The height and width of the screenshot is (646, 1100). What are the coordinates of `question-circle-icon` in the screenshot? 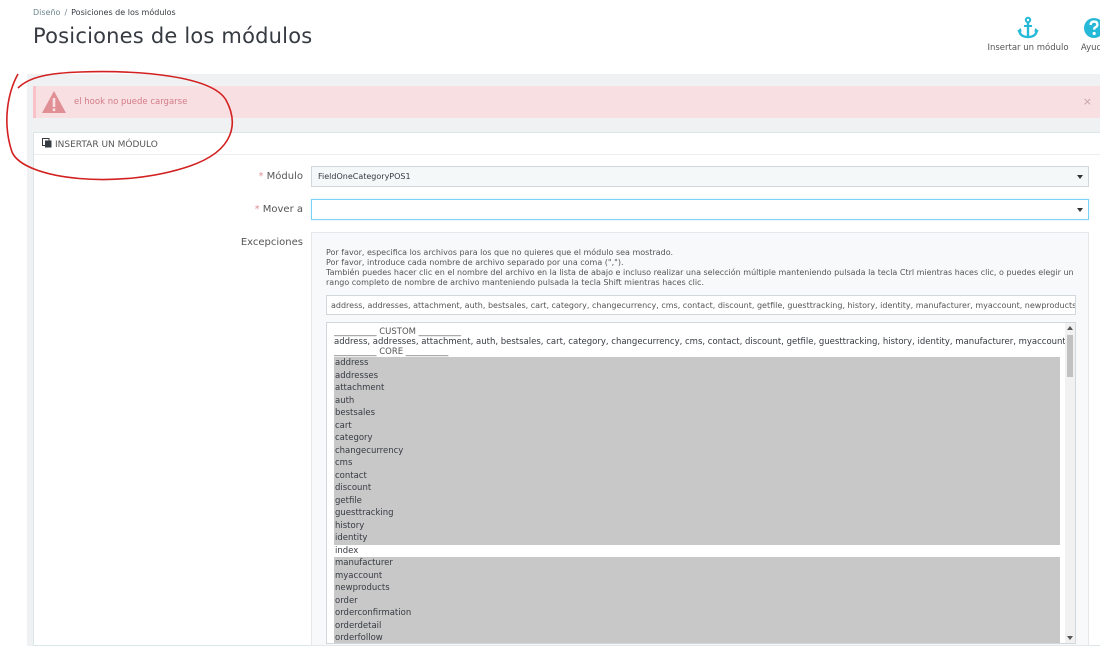 It's located at (1092, 28).